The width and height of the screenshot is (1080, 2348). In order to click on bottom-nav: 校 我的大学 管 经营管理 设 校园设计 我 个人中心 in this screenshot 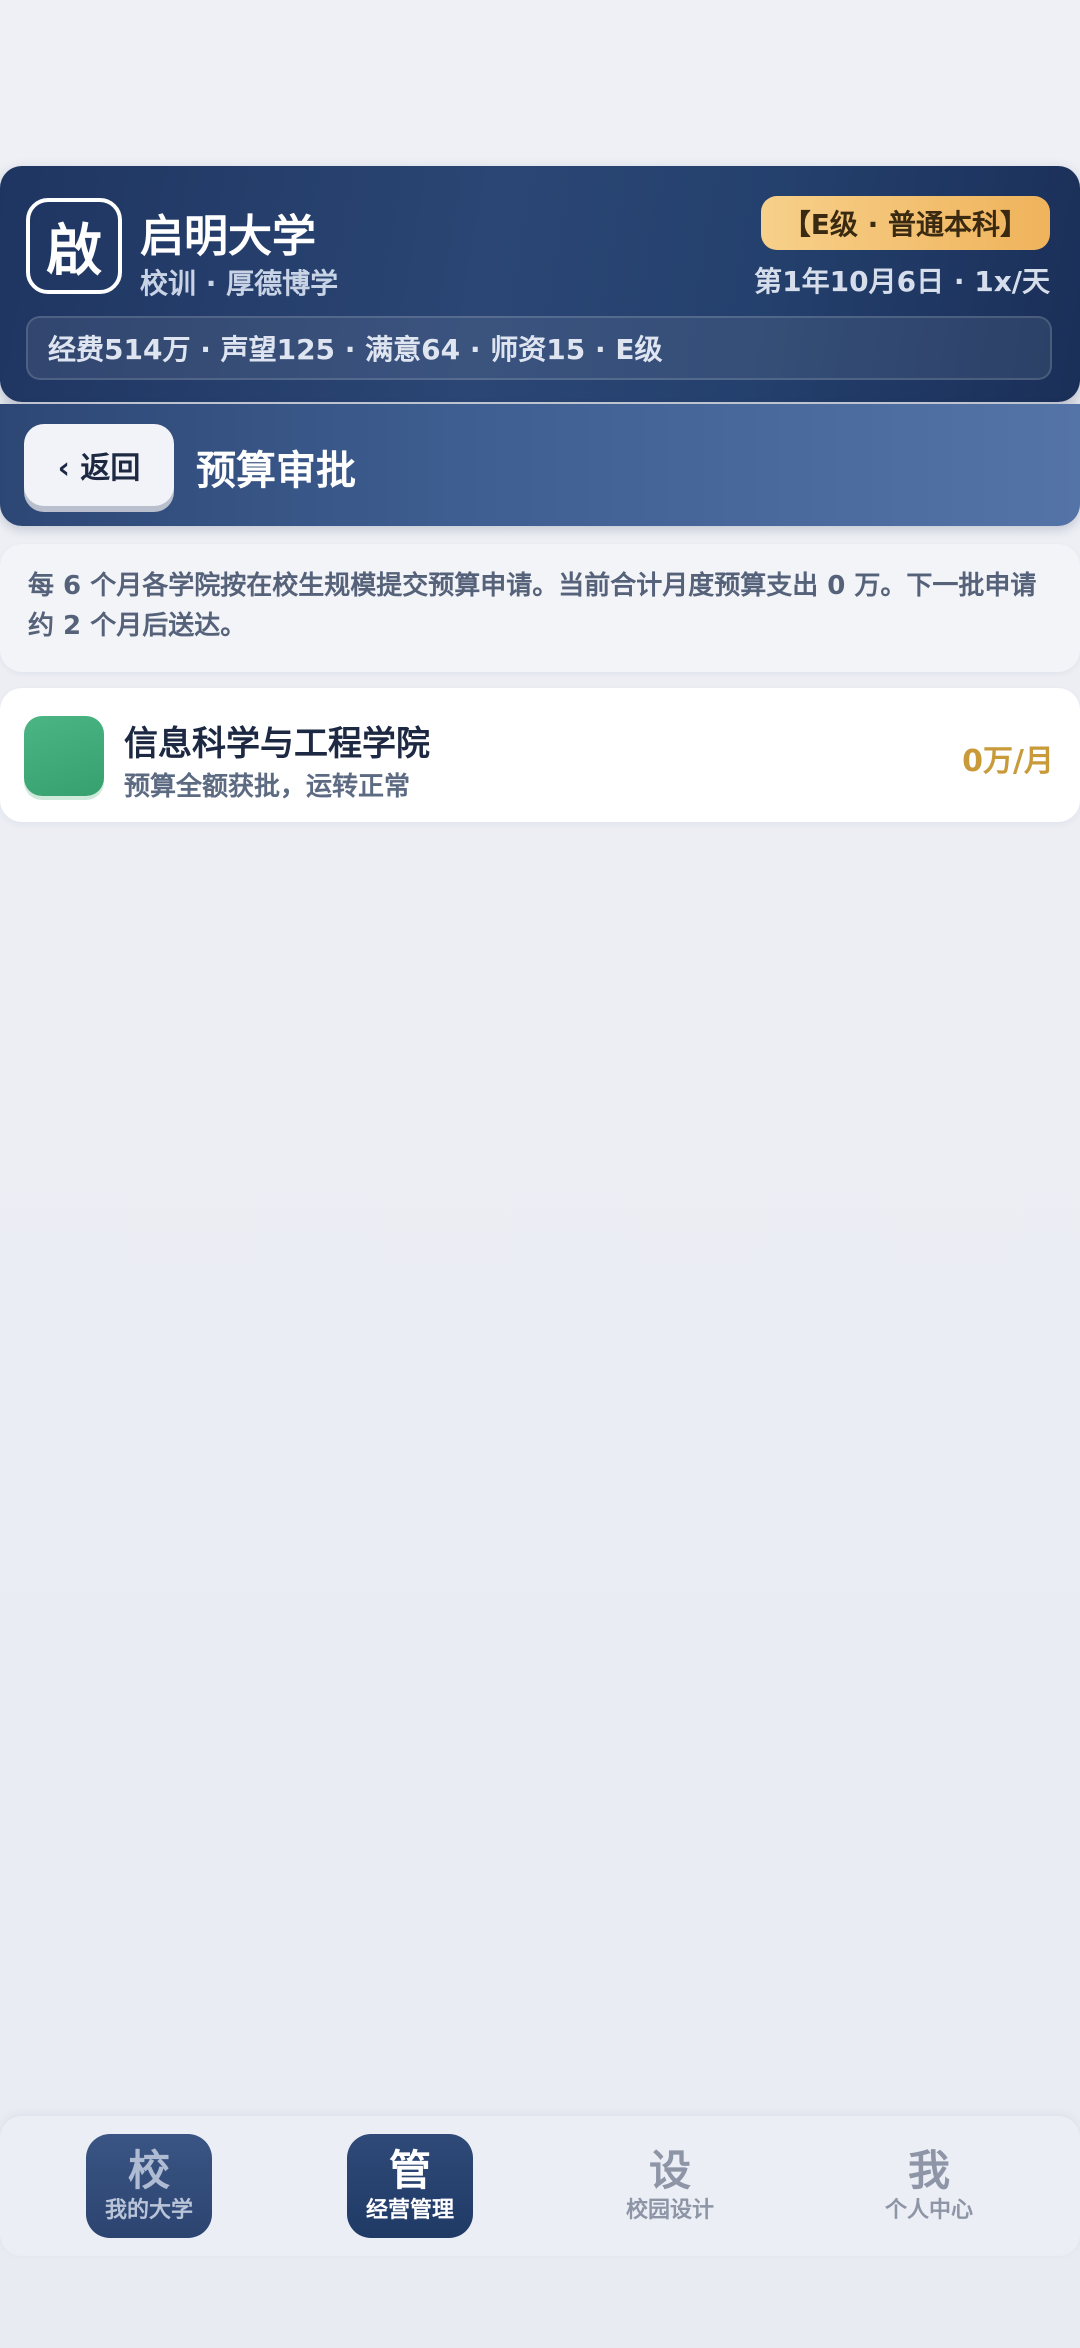, I will do `click(540, 2186)`.